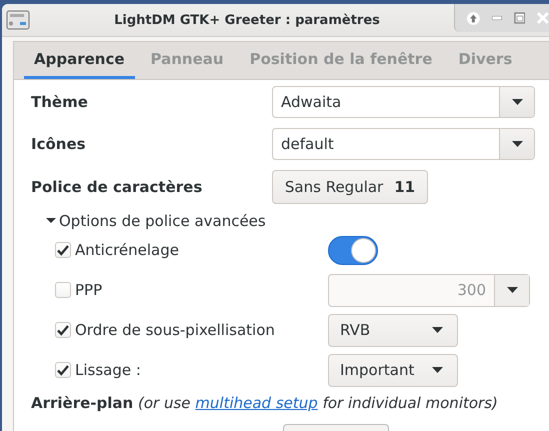 Image resolution: width=549 pixels, height=431 pixels. Describe the element at coordinates (18, 20) in the screenshot. I see `computer-icon` at that location.